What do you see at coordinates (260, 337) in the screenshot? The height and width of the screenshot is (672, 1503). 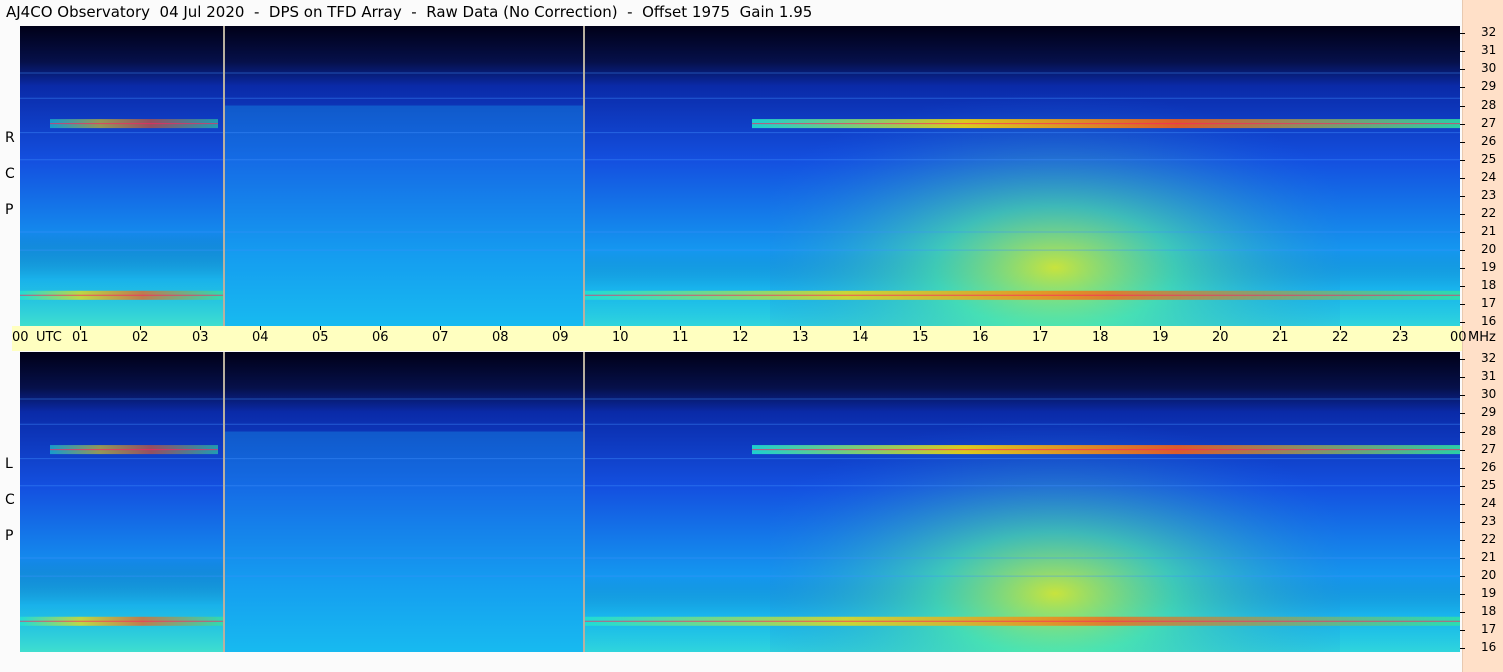 I see `utc-hour-label: 04` at bounding box center [260, 337].